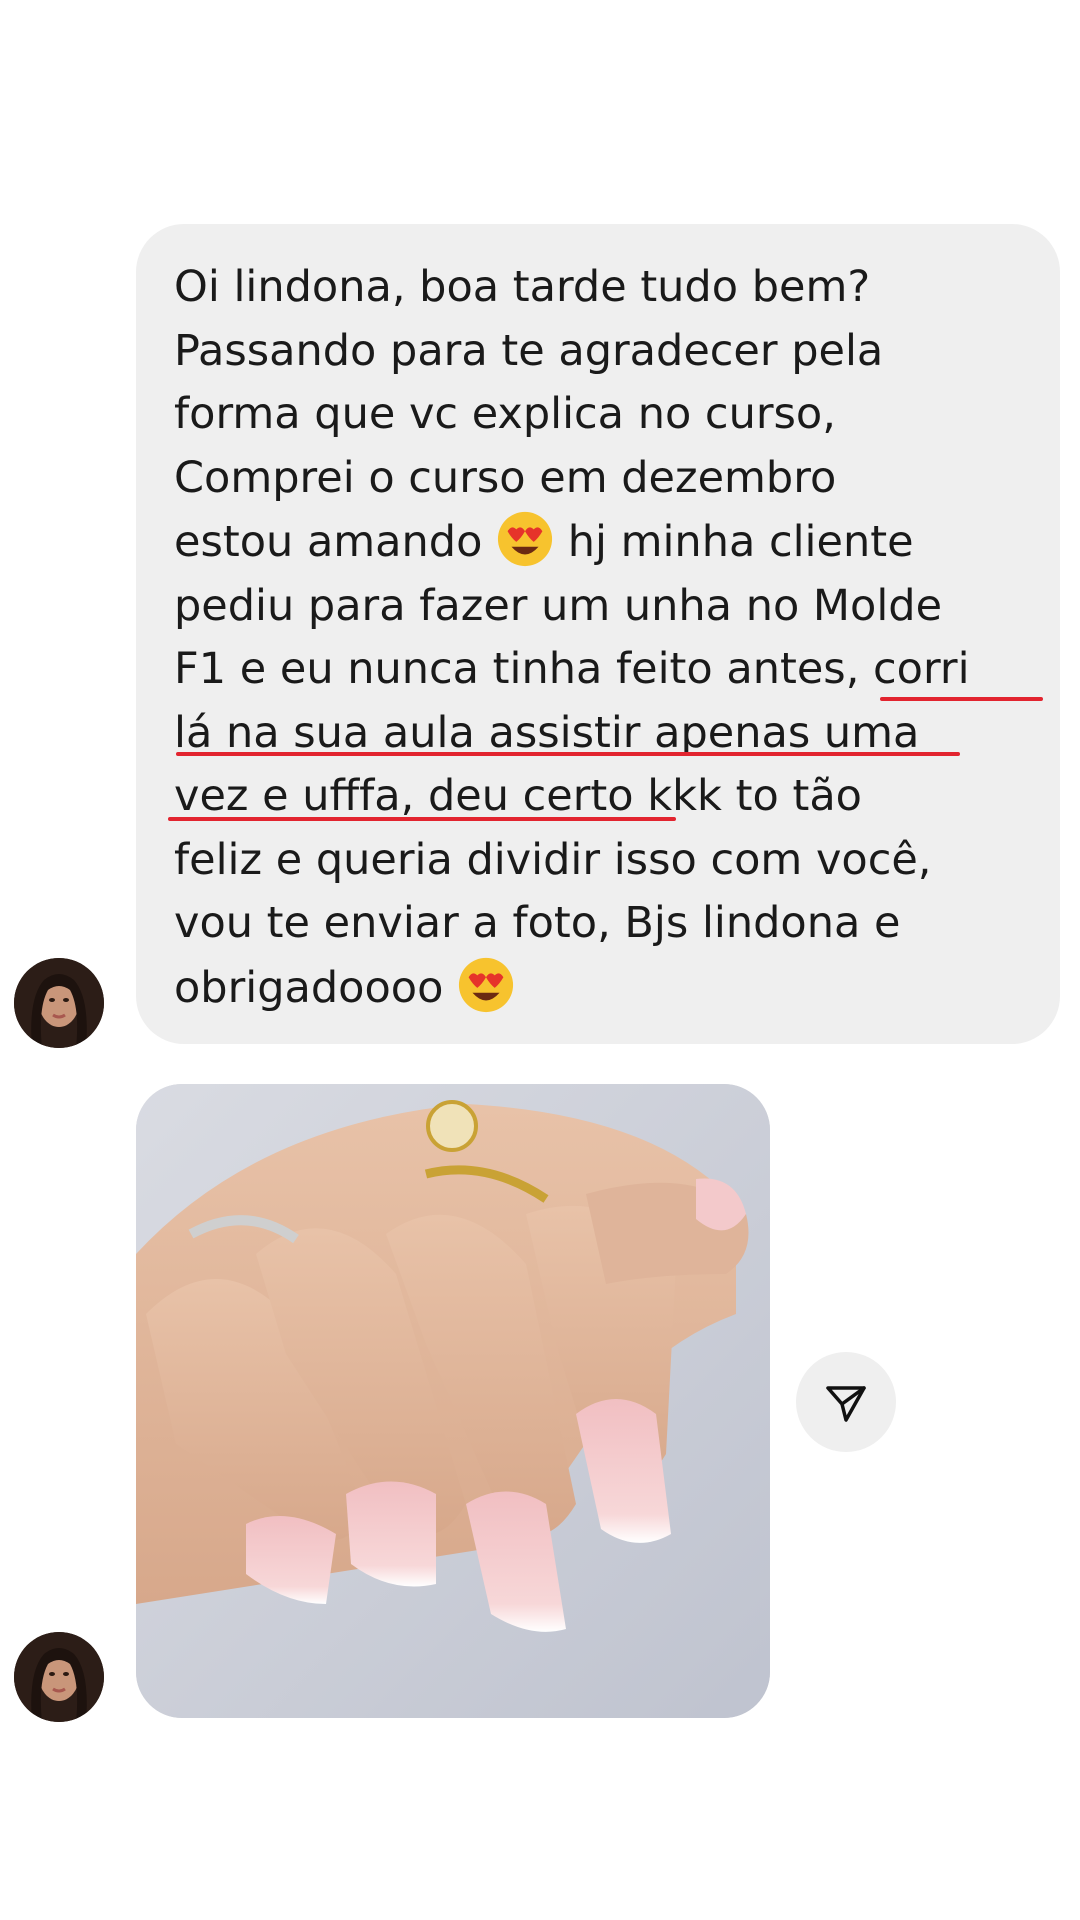 The width and height of the screenshot is (1080, 1920). I want to click on message-line: Comprei o curso em dezembro, so click(505, 477).